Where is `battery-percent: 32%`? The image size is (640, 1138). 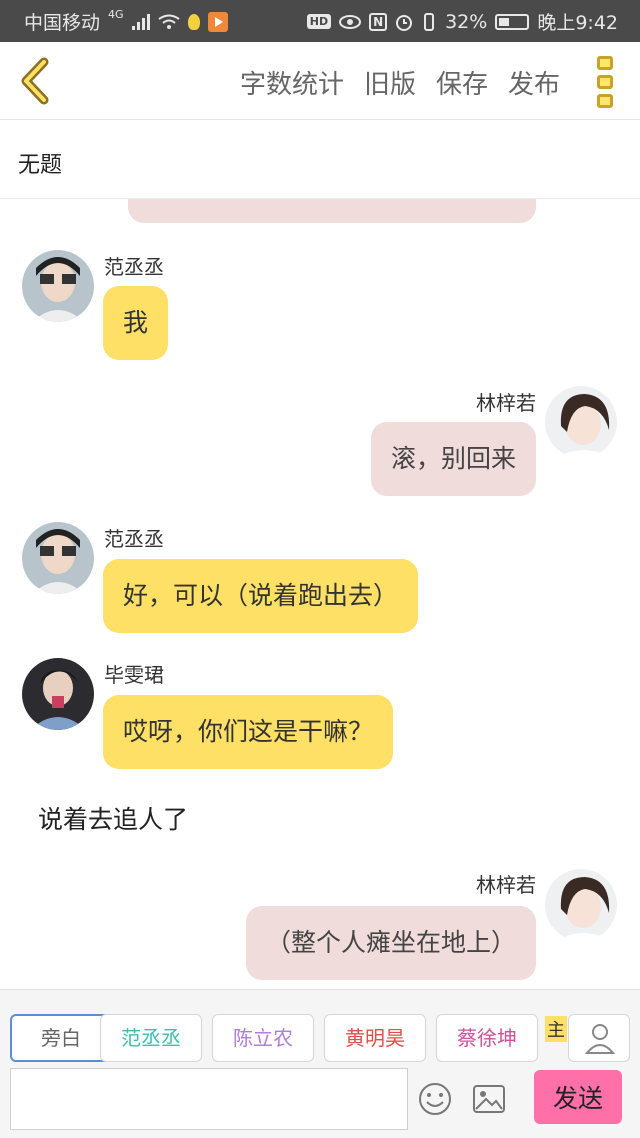 battery-percent: 32% is located at coordinates (466, 21).